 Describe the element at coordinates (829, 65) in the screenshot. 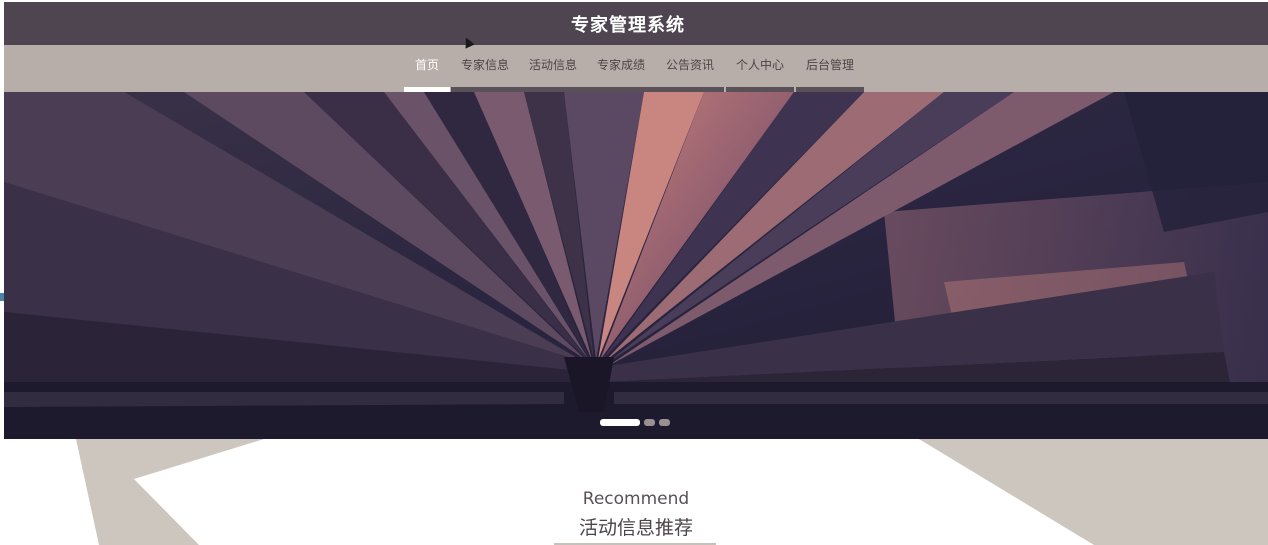

I see `nav-item-label: 后台管理` at that location.